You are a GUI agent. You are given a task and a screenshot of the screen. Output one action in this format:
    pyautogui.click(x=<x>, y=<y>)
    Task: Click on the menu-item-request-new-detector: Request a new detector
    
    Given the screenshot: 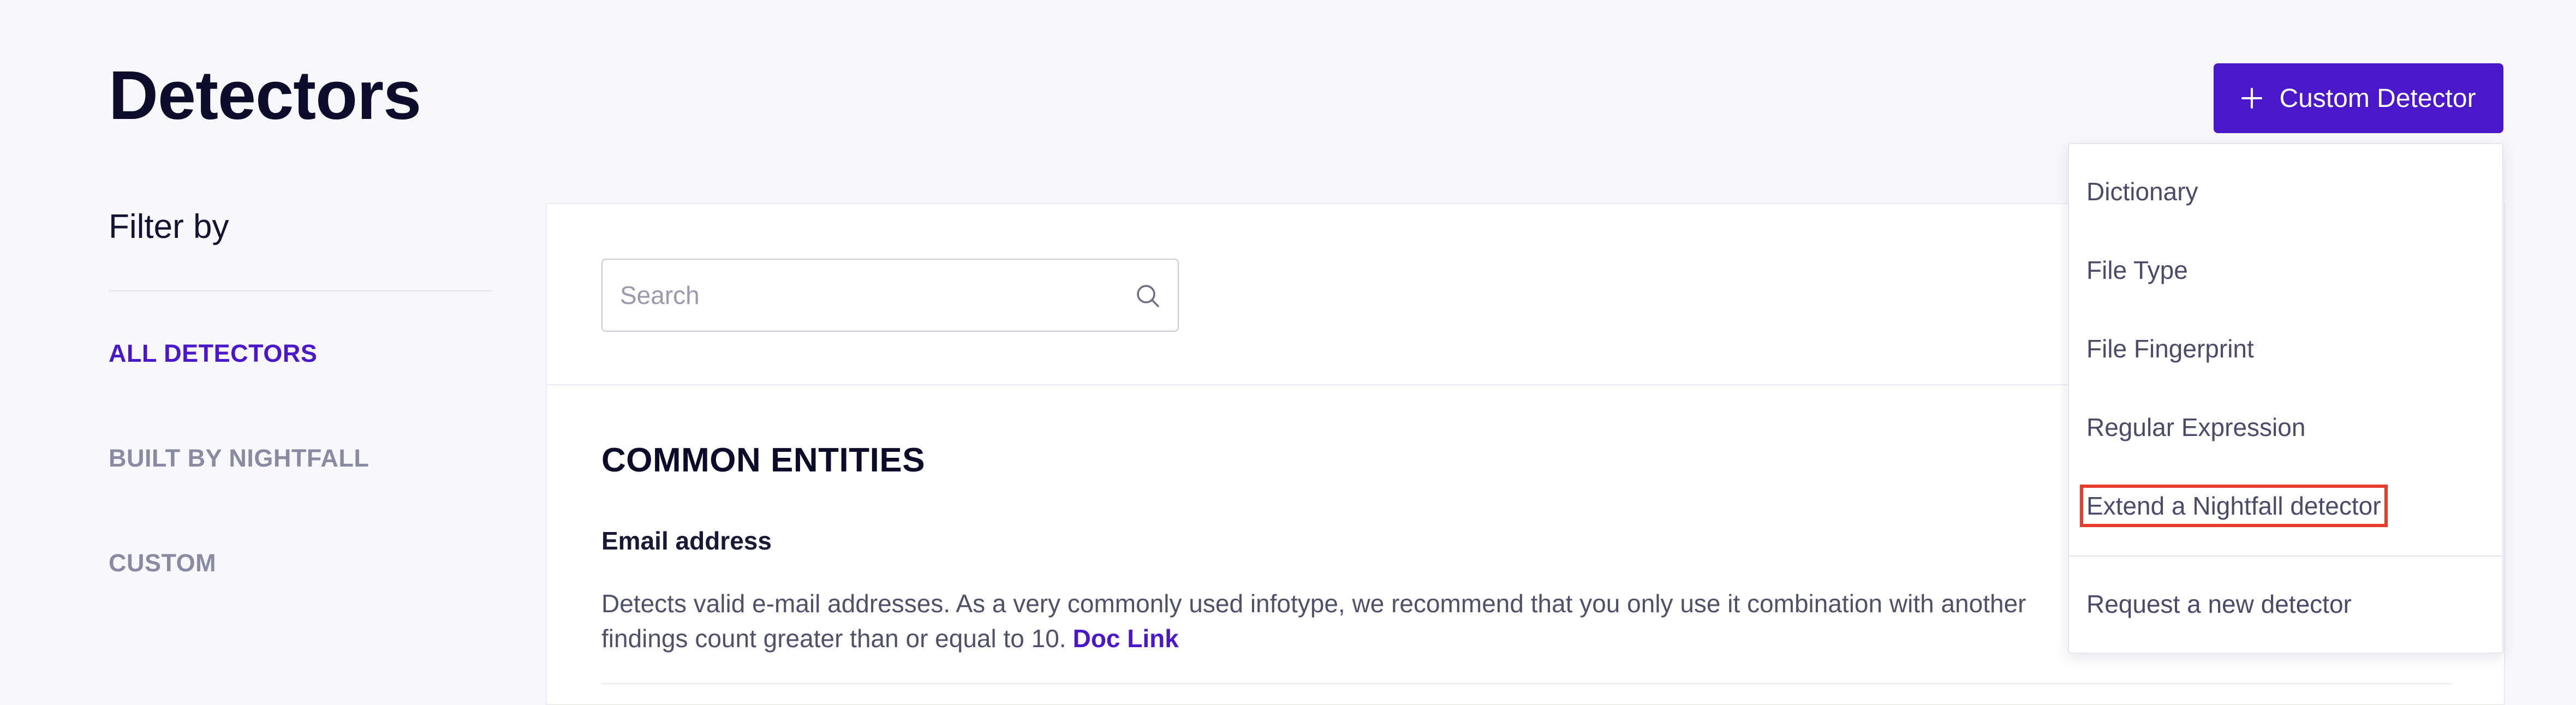 What is the action you would take?
    pyautogui.click(x=2219, y=604)
    